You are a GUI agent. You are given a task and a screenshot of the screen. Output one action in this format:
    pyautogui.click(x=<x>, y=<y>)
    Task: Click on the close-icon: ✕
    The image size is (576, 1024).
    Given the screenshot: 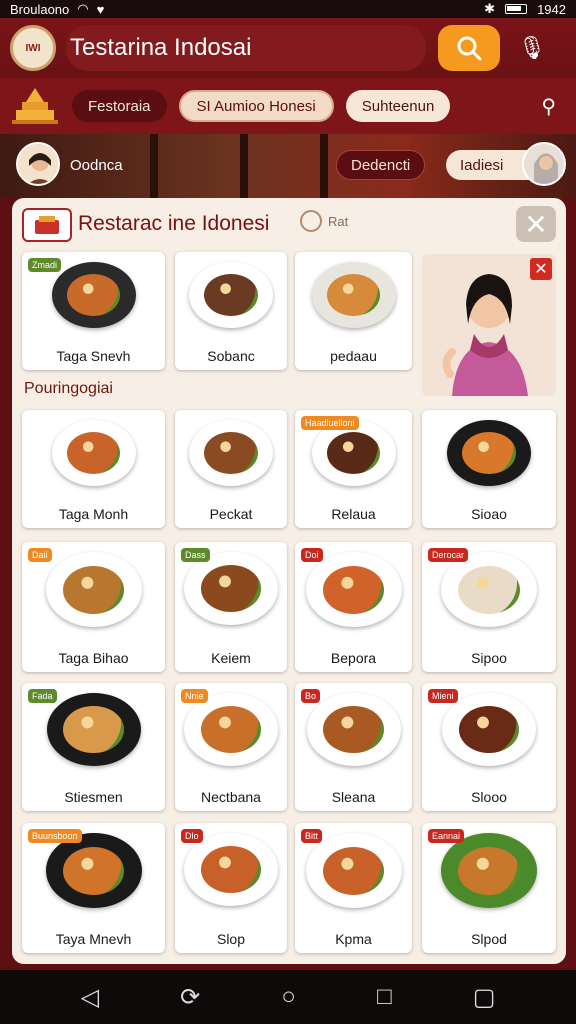 What is the action you would take?
    pyautogui.click(x=536, y=224)
    